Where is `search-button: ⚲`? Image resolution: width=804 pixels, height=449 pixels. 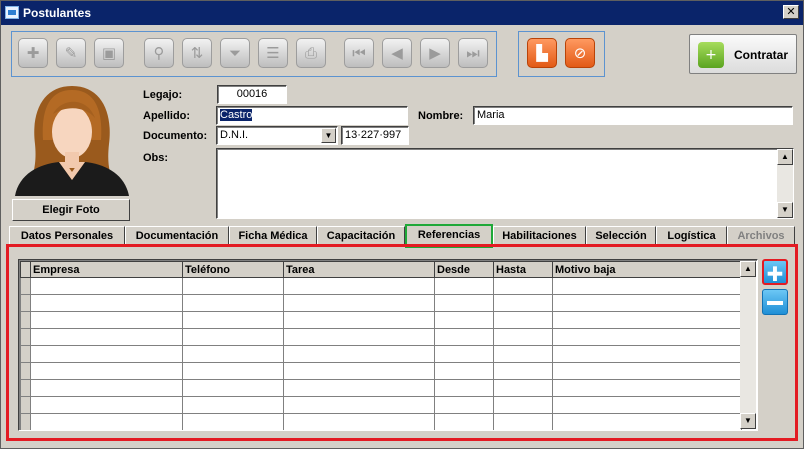 search-button: ⚲ is located at coordinates (159, 53).